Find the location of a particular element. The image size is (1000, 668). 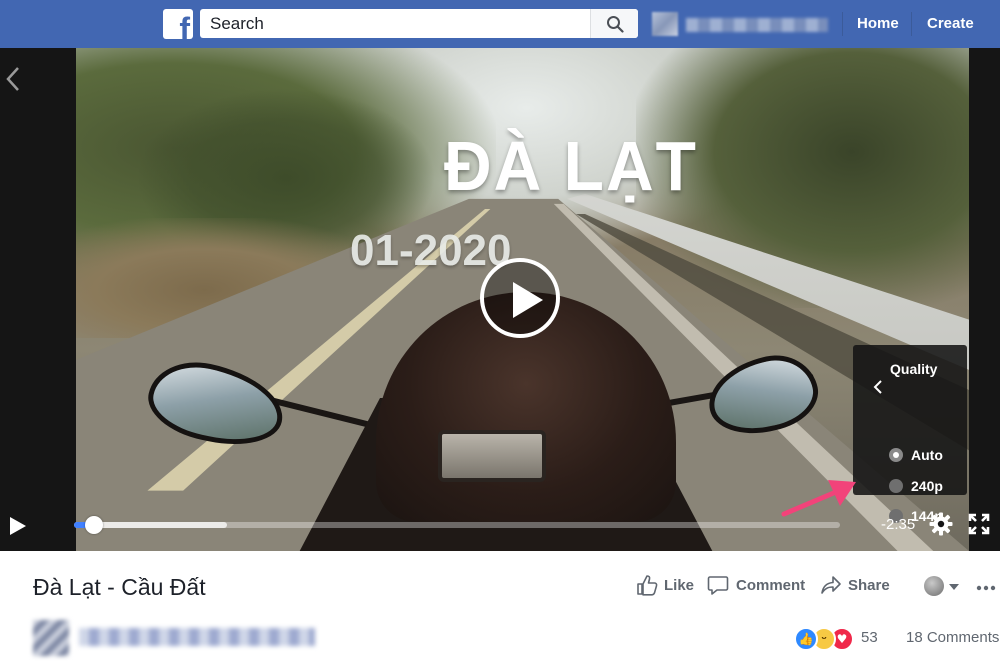

reaction-icons: 👍 ᵕ ♥ is located at coordinates (827, 639).